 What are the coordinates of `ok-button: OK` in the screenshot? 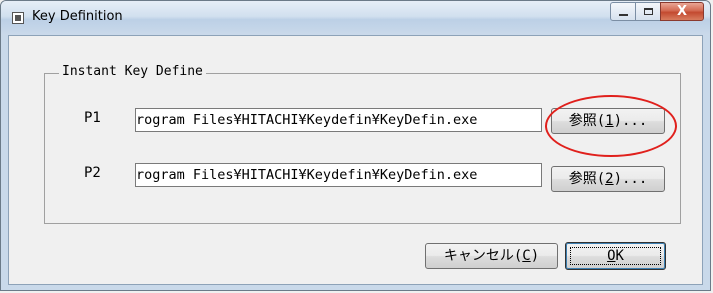 It's located at (615, 256).